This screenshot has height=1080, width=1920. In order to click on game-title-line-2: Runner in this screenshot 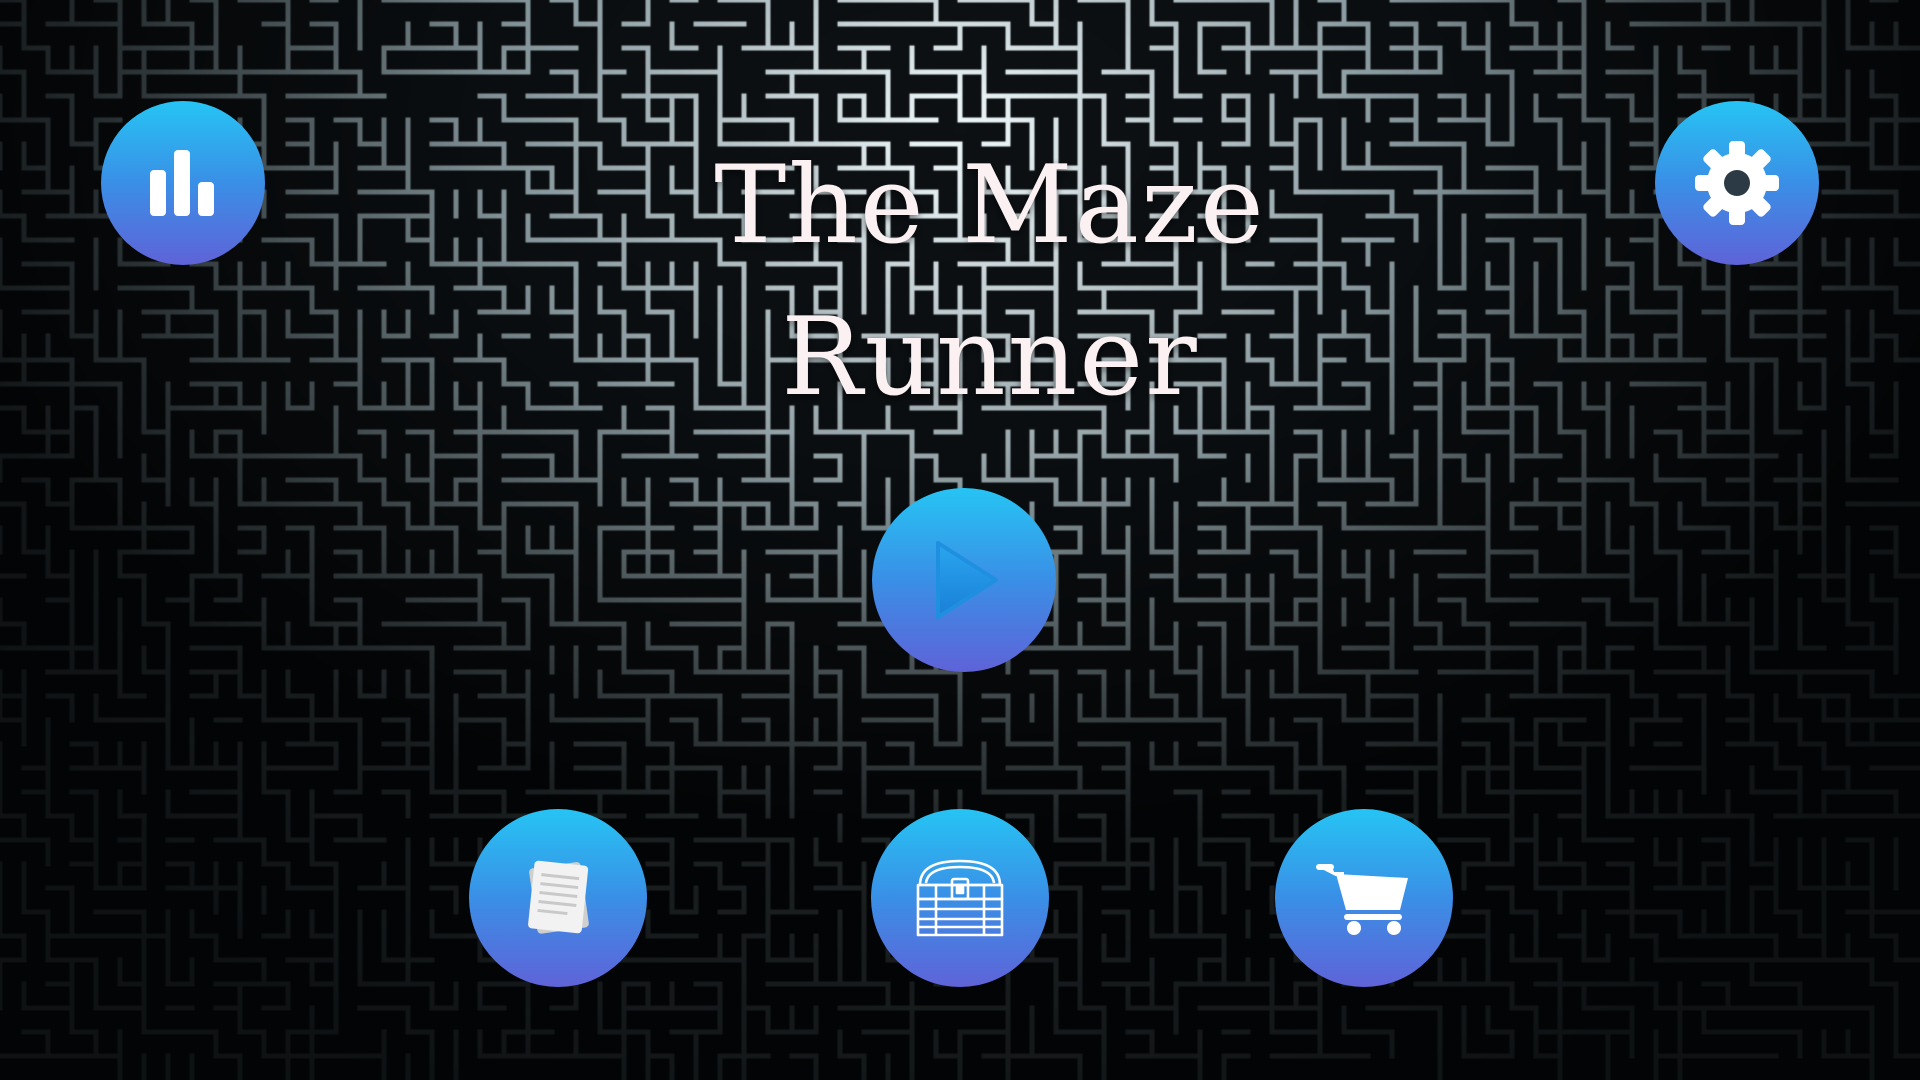, I will do `click(990, 357)`.